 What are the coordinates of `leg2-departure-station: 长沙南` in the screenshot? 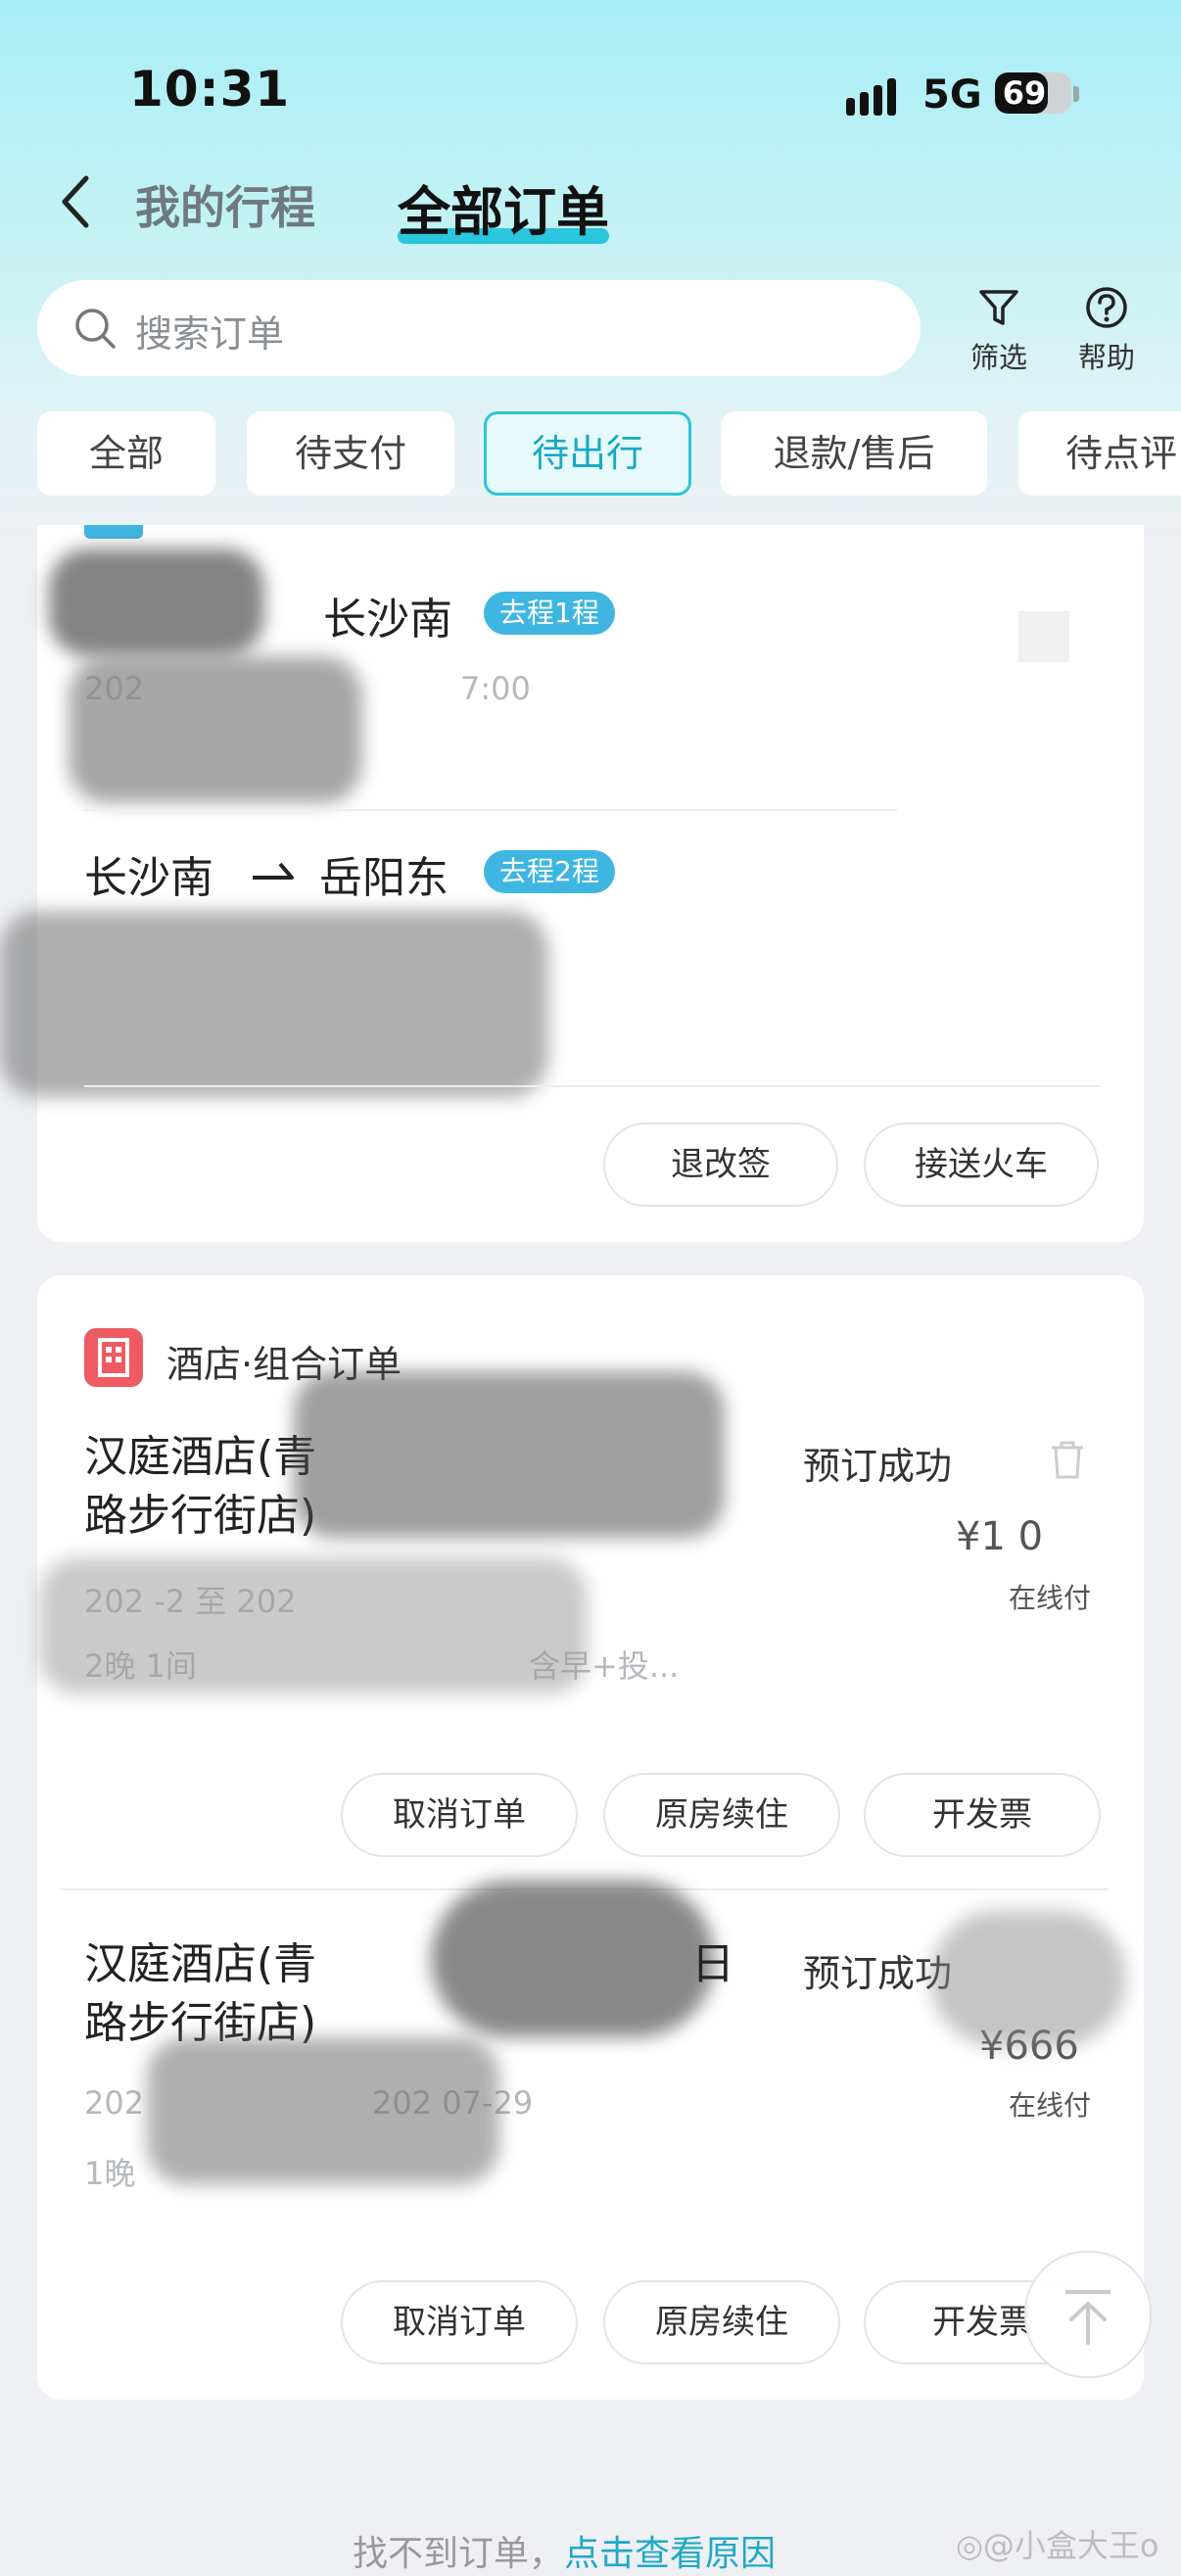 It's located at (149, 878).